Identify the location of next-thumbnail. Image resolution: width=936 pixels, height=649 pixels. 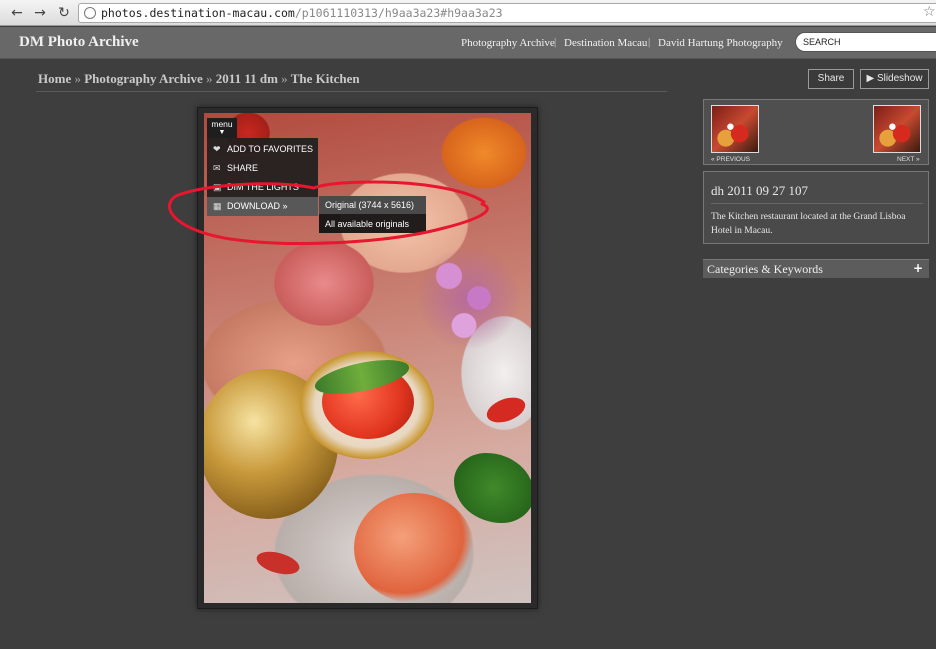
(897, 129).